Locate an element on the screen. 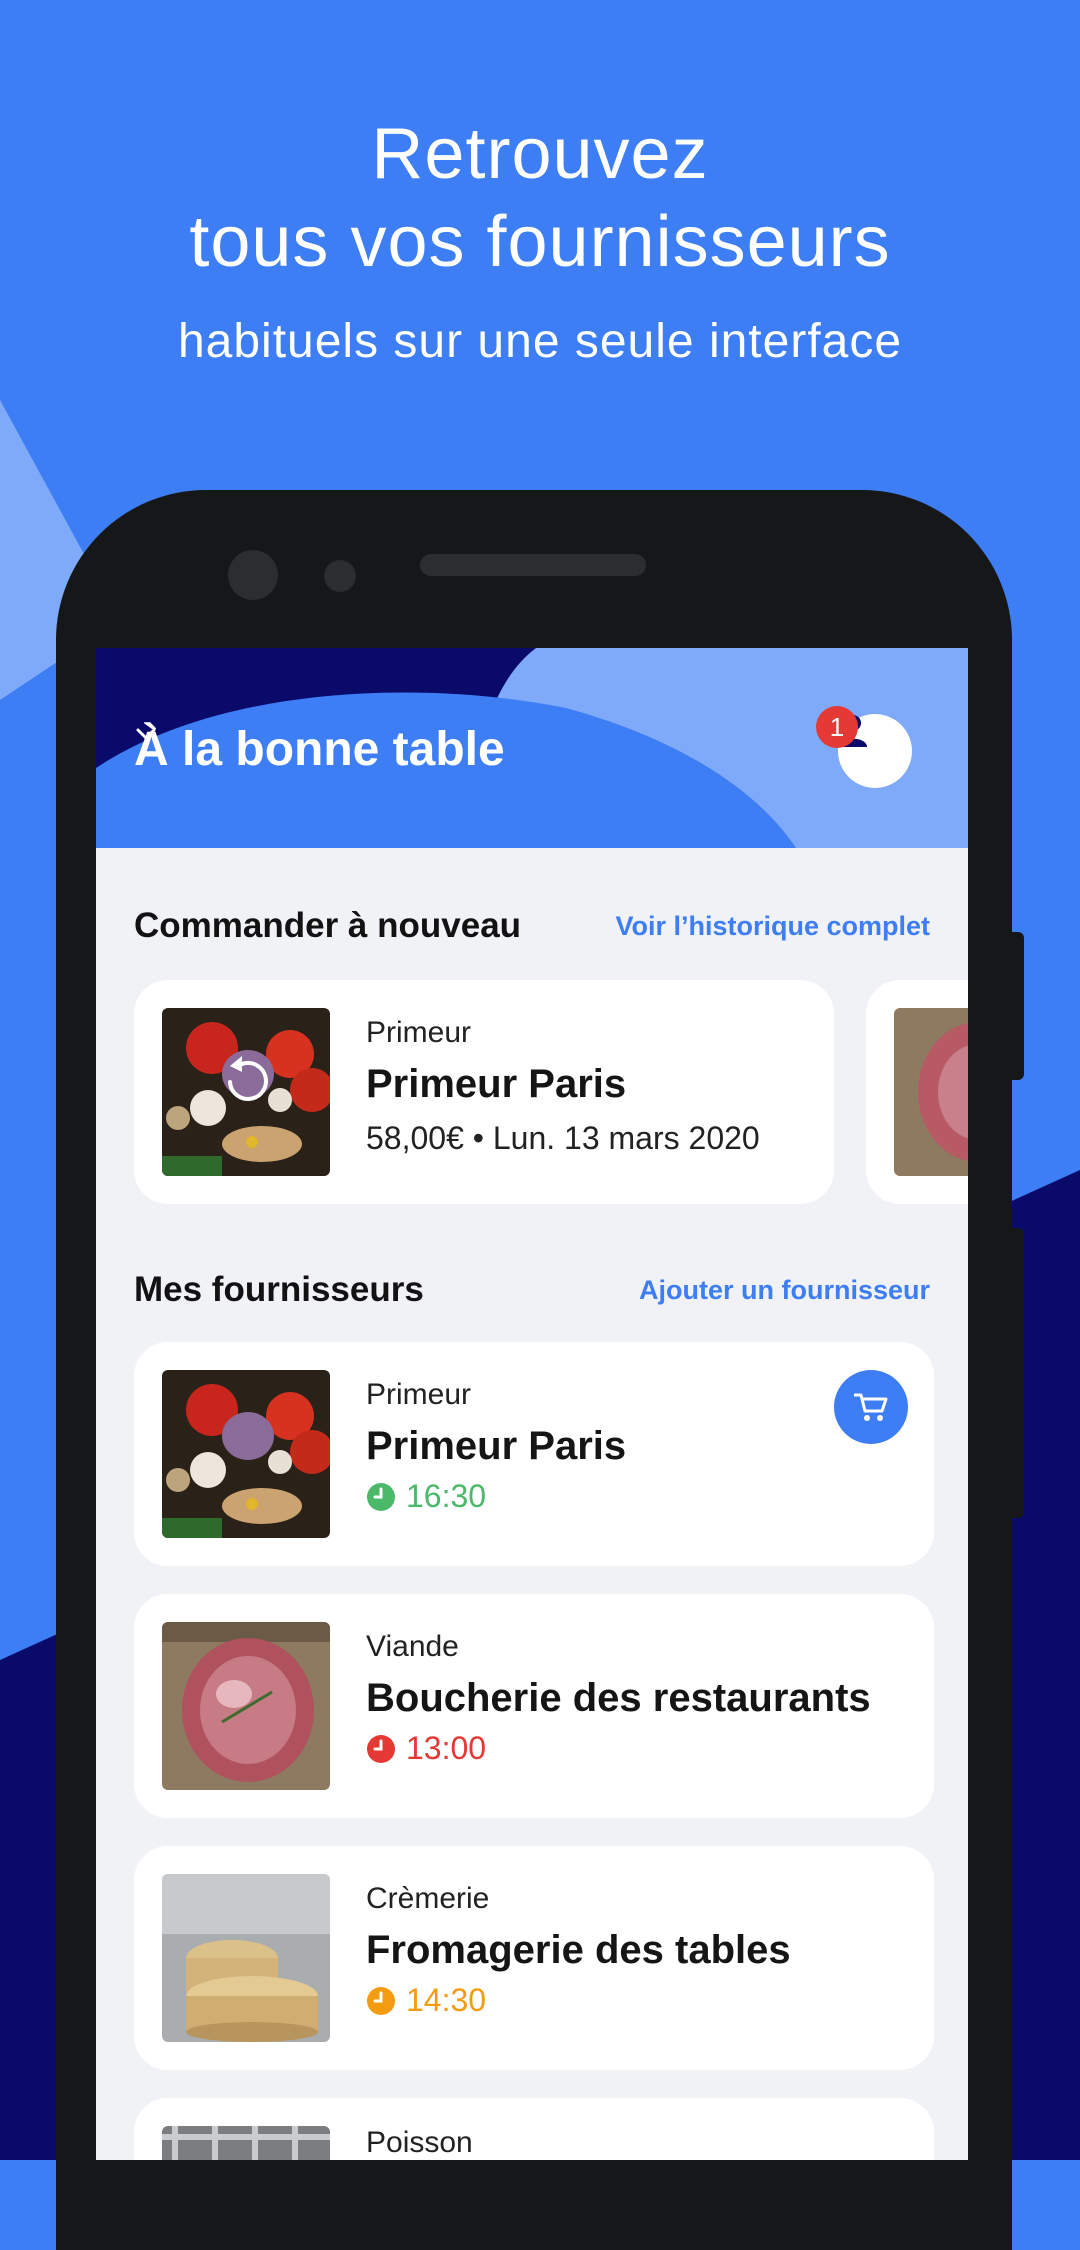 The image size is (1080, 2250). store-name: À la bonne table is located at coordinates (319, 749).